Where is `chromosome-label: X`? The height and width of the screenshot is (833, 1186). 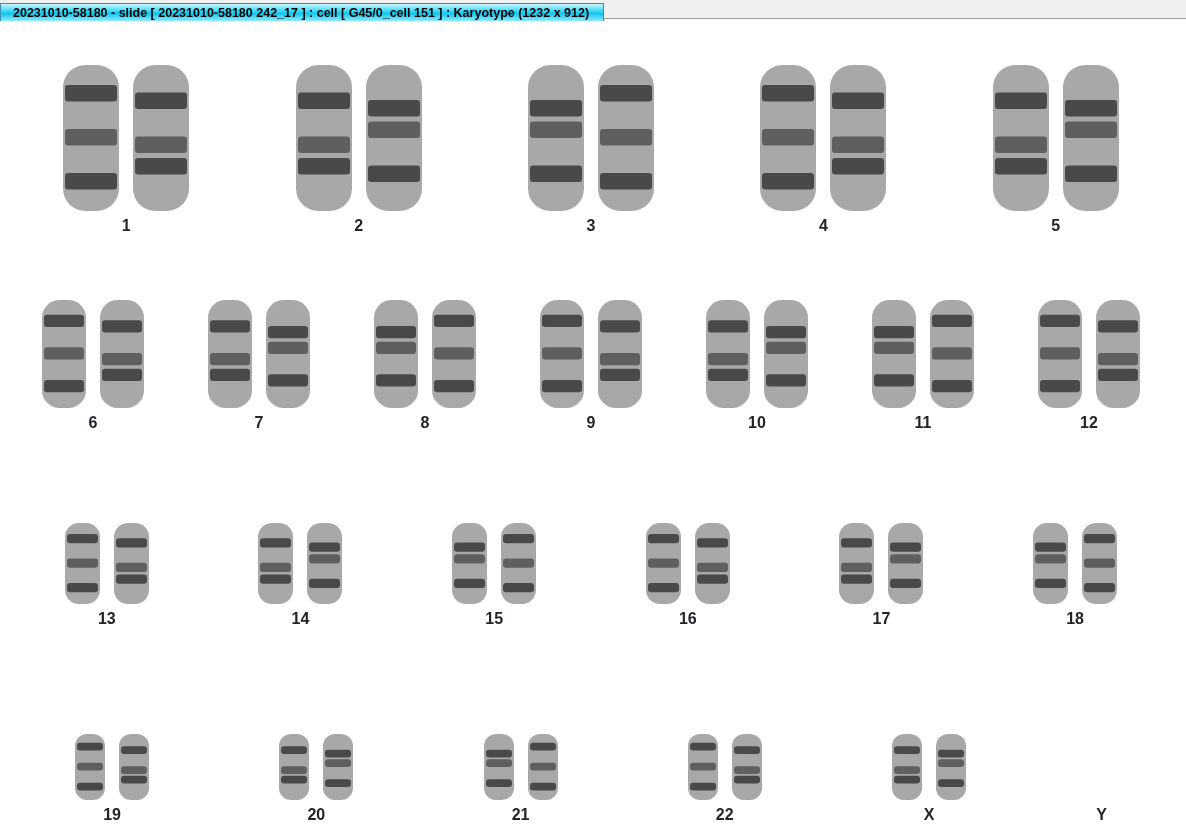 chromosome-label: X is located at coordinates (929, 815).